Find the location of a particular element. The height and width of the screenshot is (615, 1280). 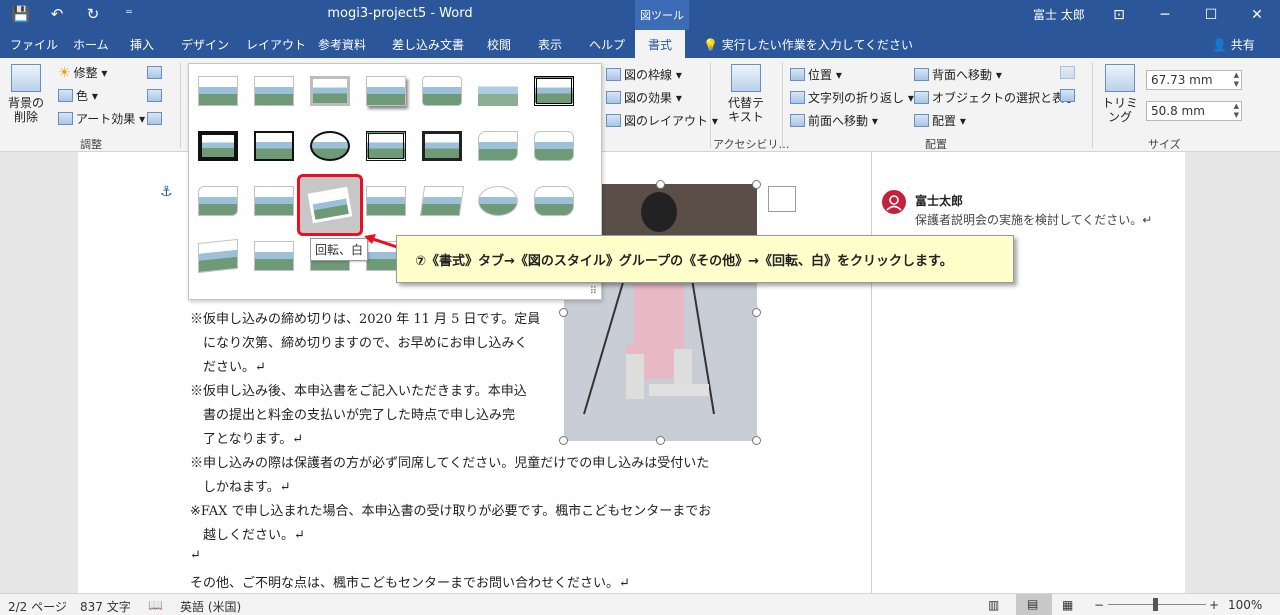

tab-layout: レイアウト is located at coordinates (276, 44).